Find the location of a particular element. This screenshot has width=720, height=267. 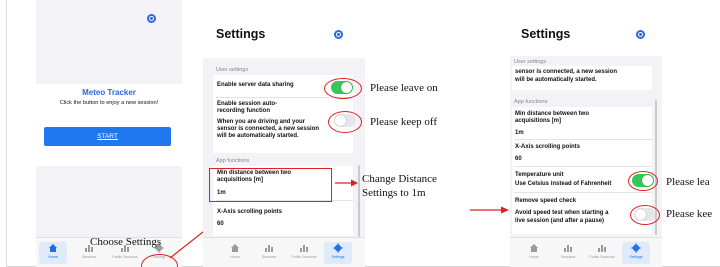

annotation-choose-settings: Choose Settings is located at coordinates (126, 242).